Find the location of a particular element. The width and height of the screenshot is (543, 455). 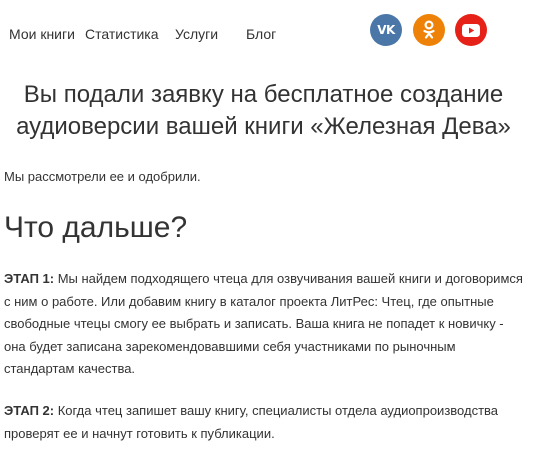

nav-my-books: Мои книги is located at coordinates (42, 34).